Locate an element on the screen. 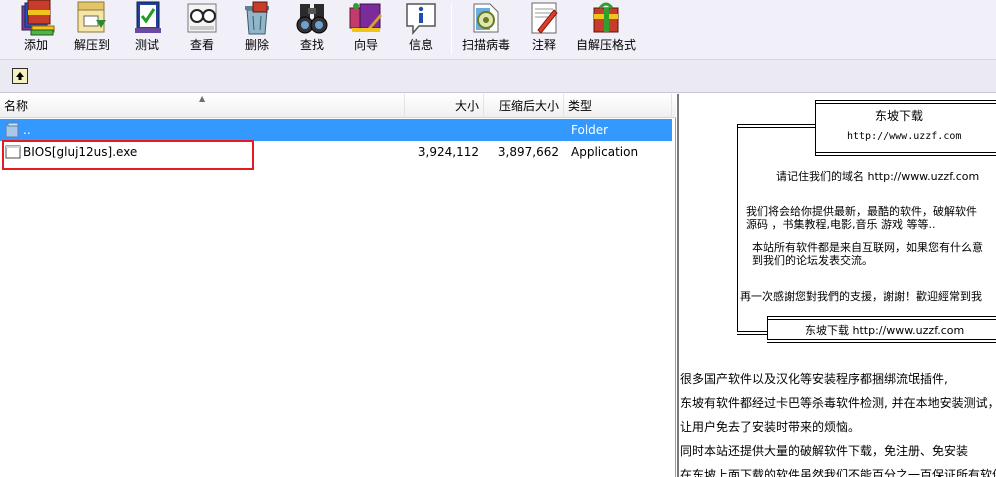 The width and height of the screenshot is (996, 477). file-name: .. is located at coordinates (27, 130).